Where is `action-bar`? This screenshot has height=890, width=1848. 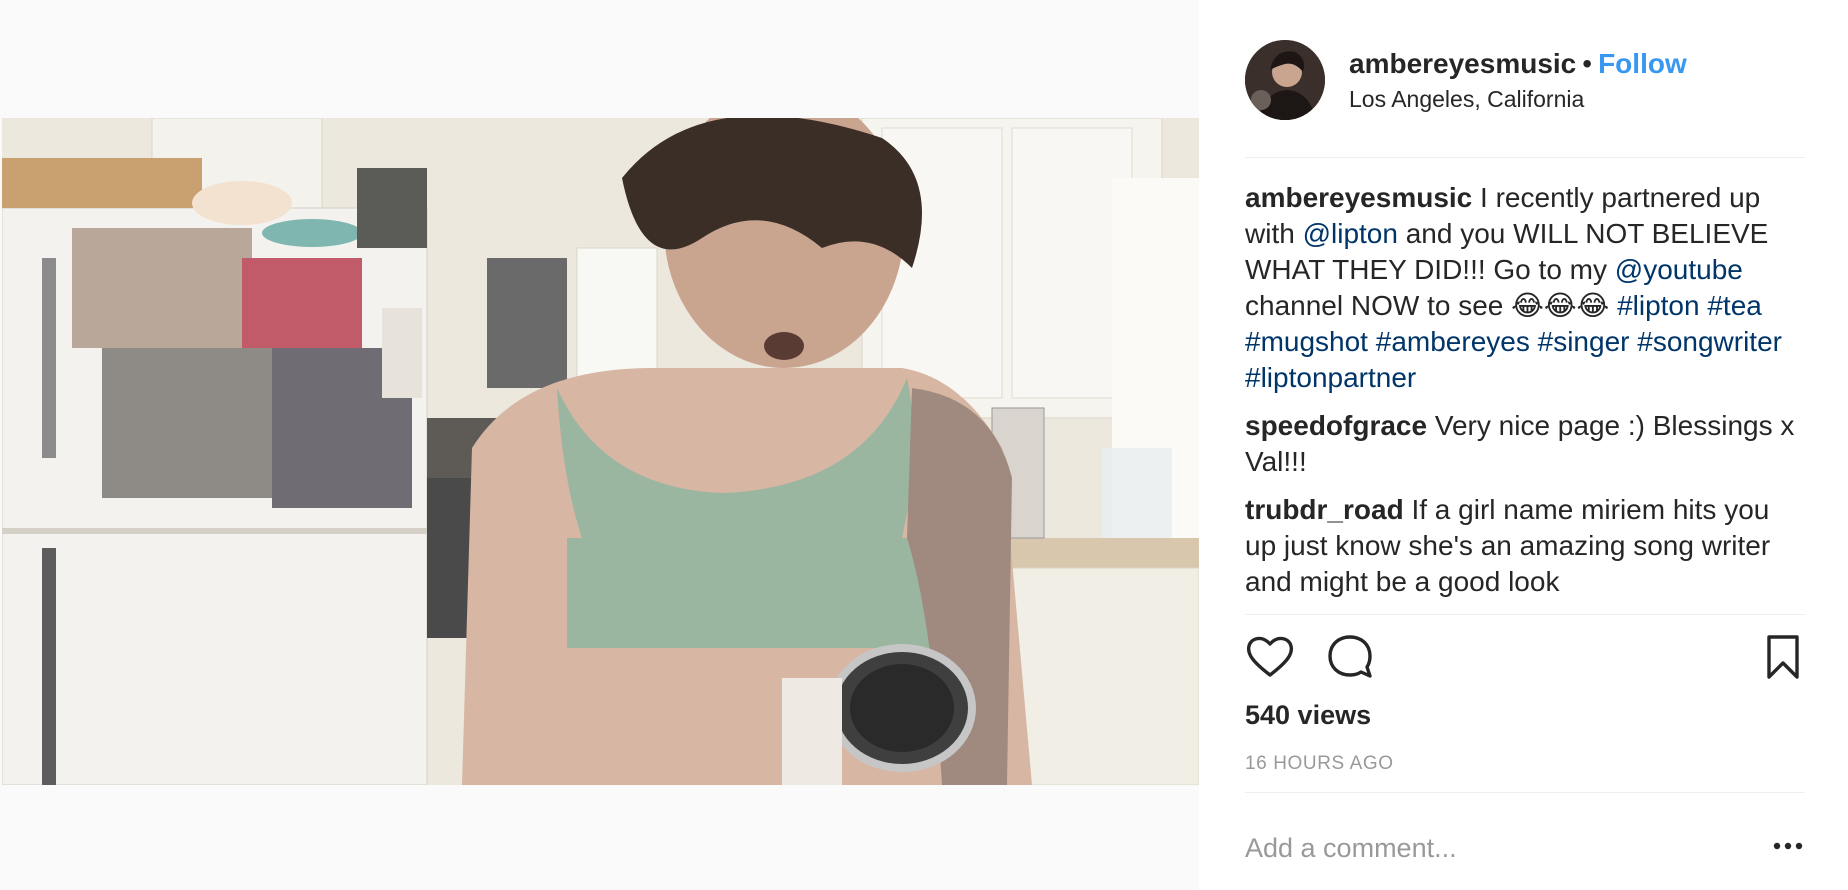 action-bar is located at coordinates (1525, 658).